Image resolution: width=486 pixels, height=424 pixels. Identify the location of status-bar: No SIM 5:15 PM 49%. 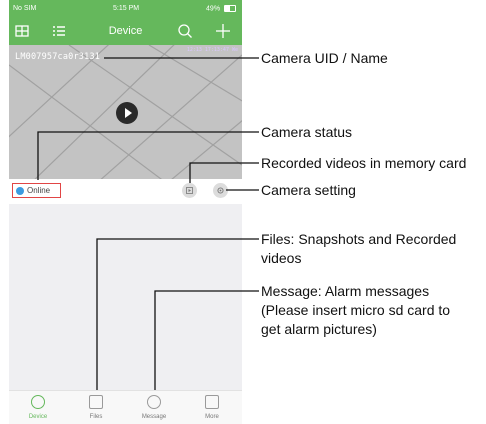
(125, 8).